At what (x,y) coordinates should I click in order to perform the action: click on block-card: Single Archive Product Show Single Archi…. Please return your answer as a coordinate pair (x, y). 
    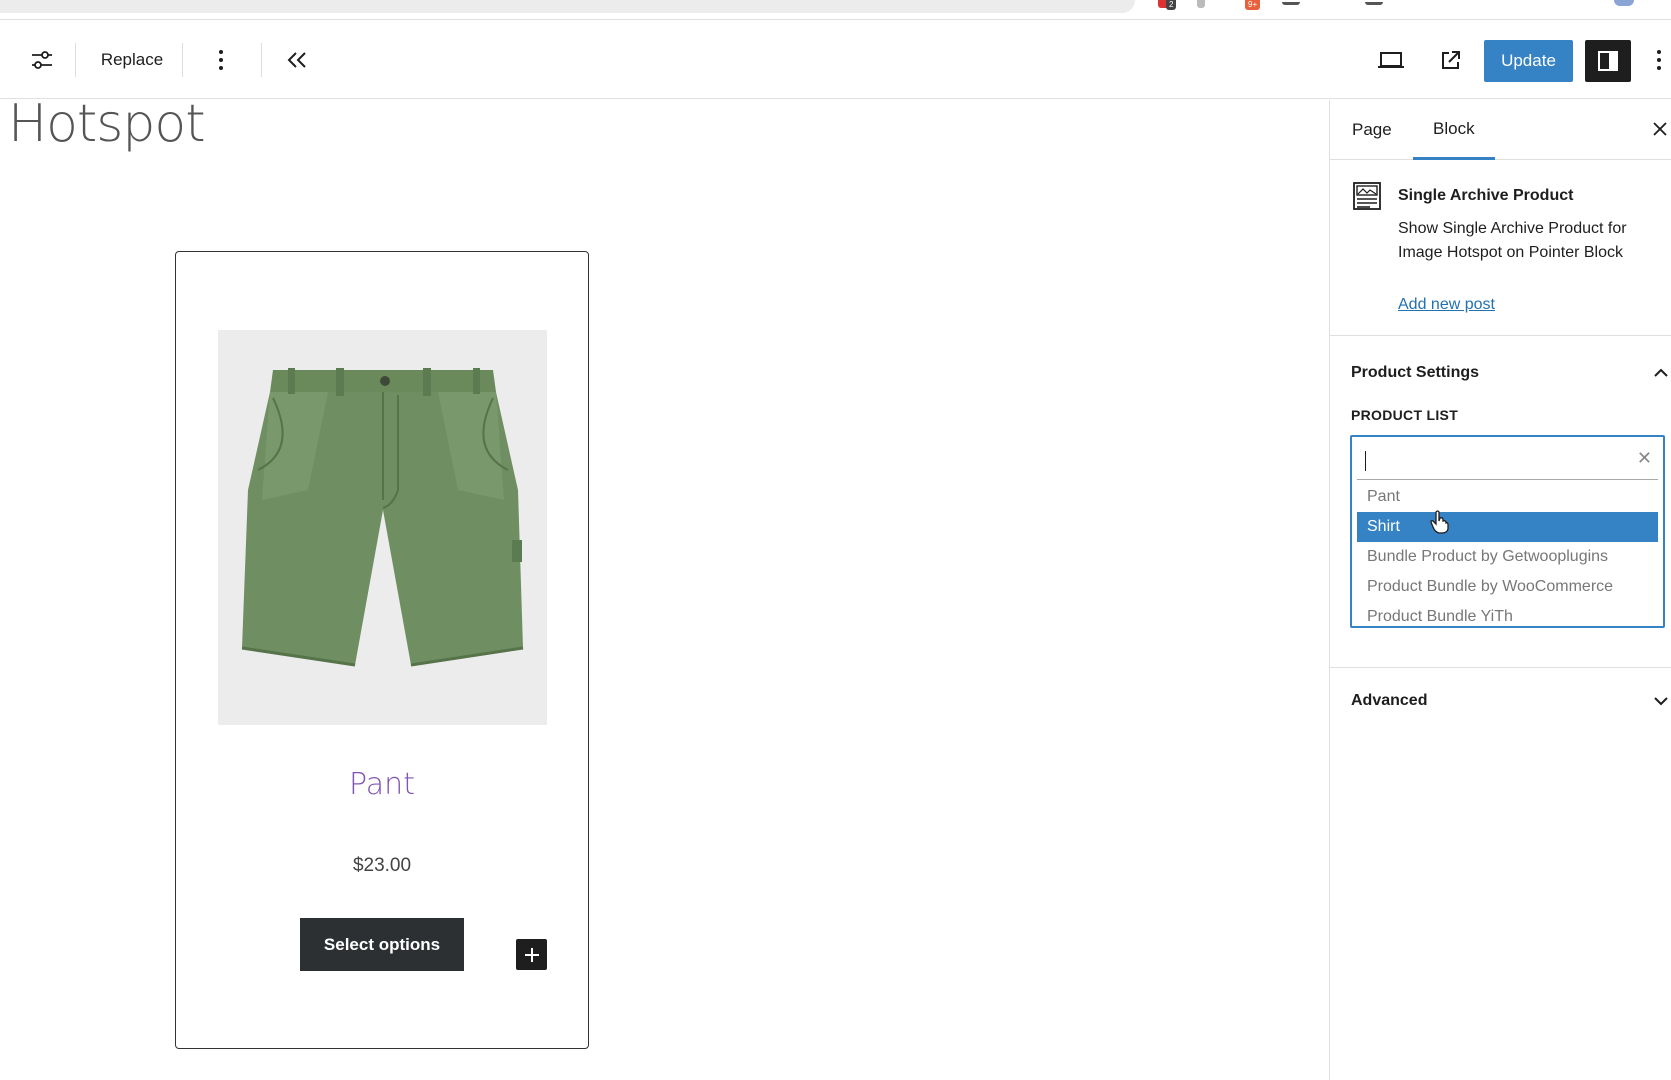
    Looking at the image, I should click on (1500, 248).